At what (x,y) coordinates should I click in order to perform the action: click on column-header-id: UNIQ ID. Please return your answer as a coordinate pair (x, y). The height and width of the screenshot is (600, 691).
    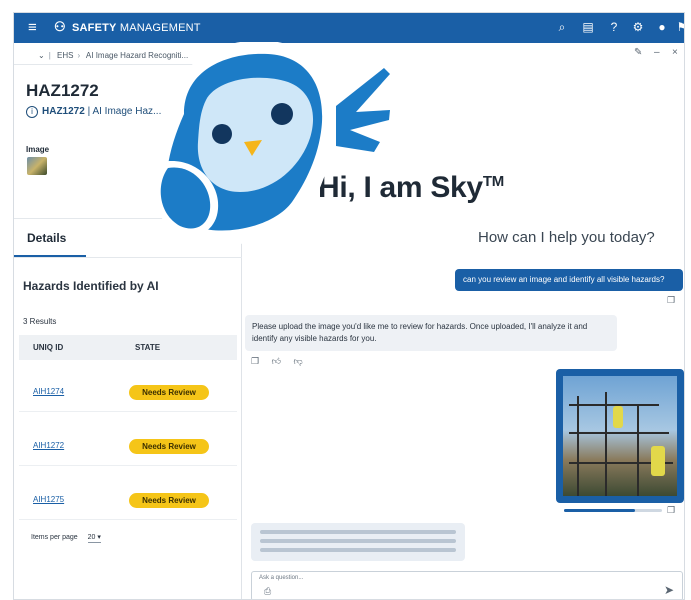
    Looking at the image, I should click on (48, 347).